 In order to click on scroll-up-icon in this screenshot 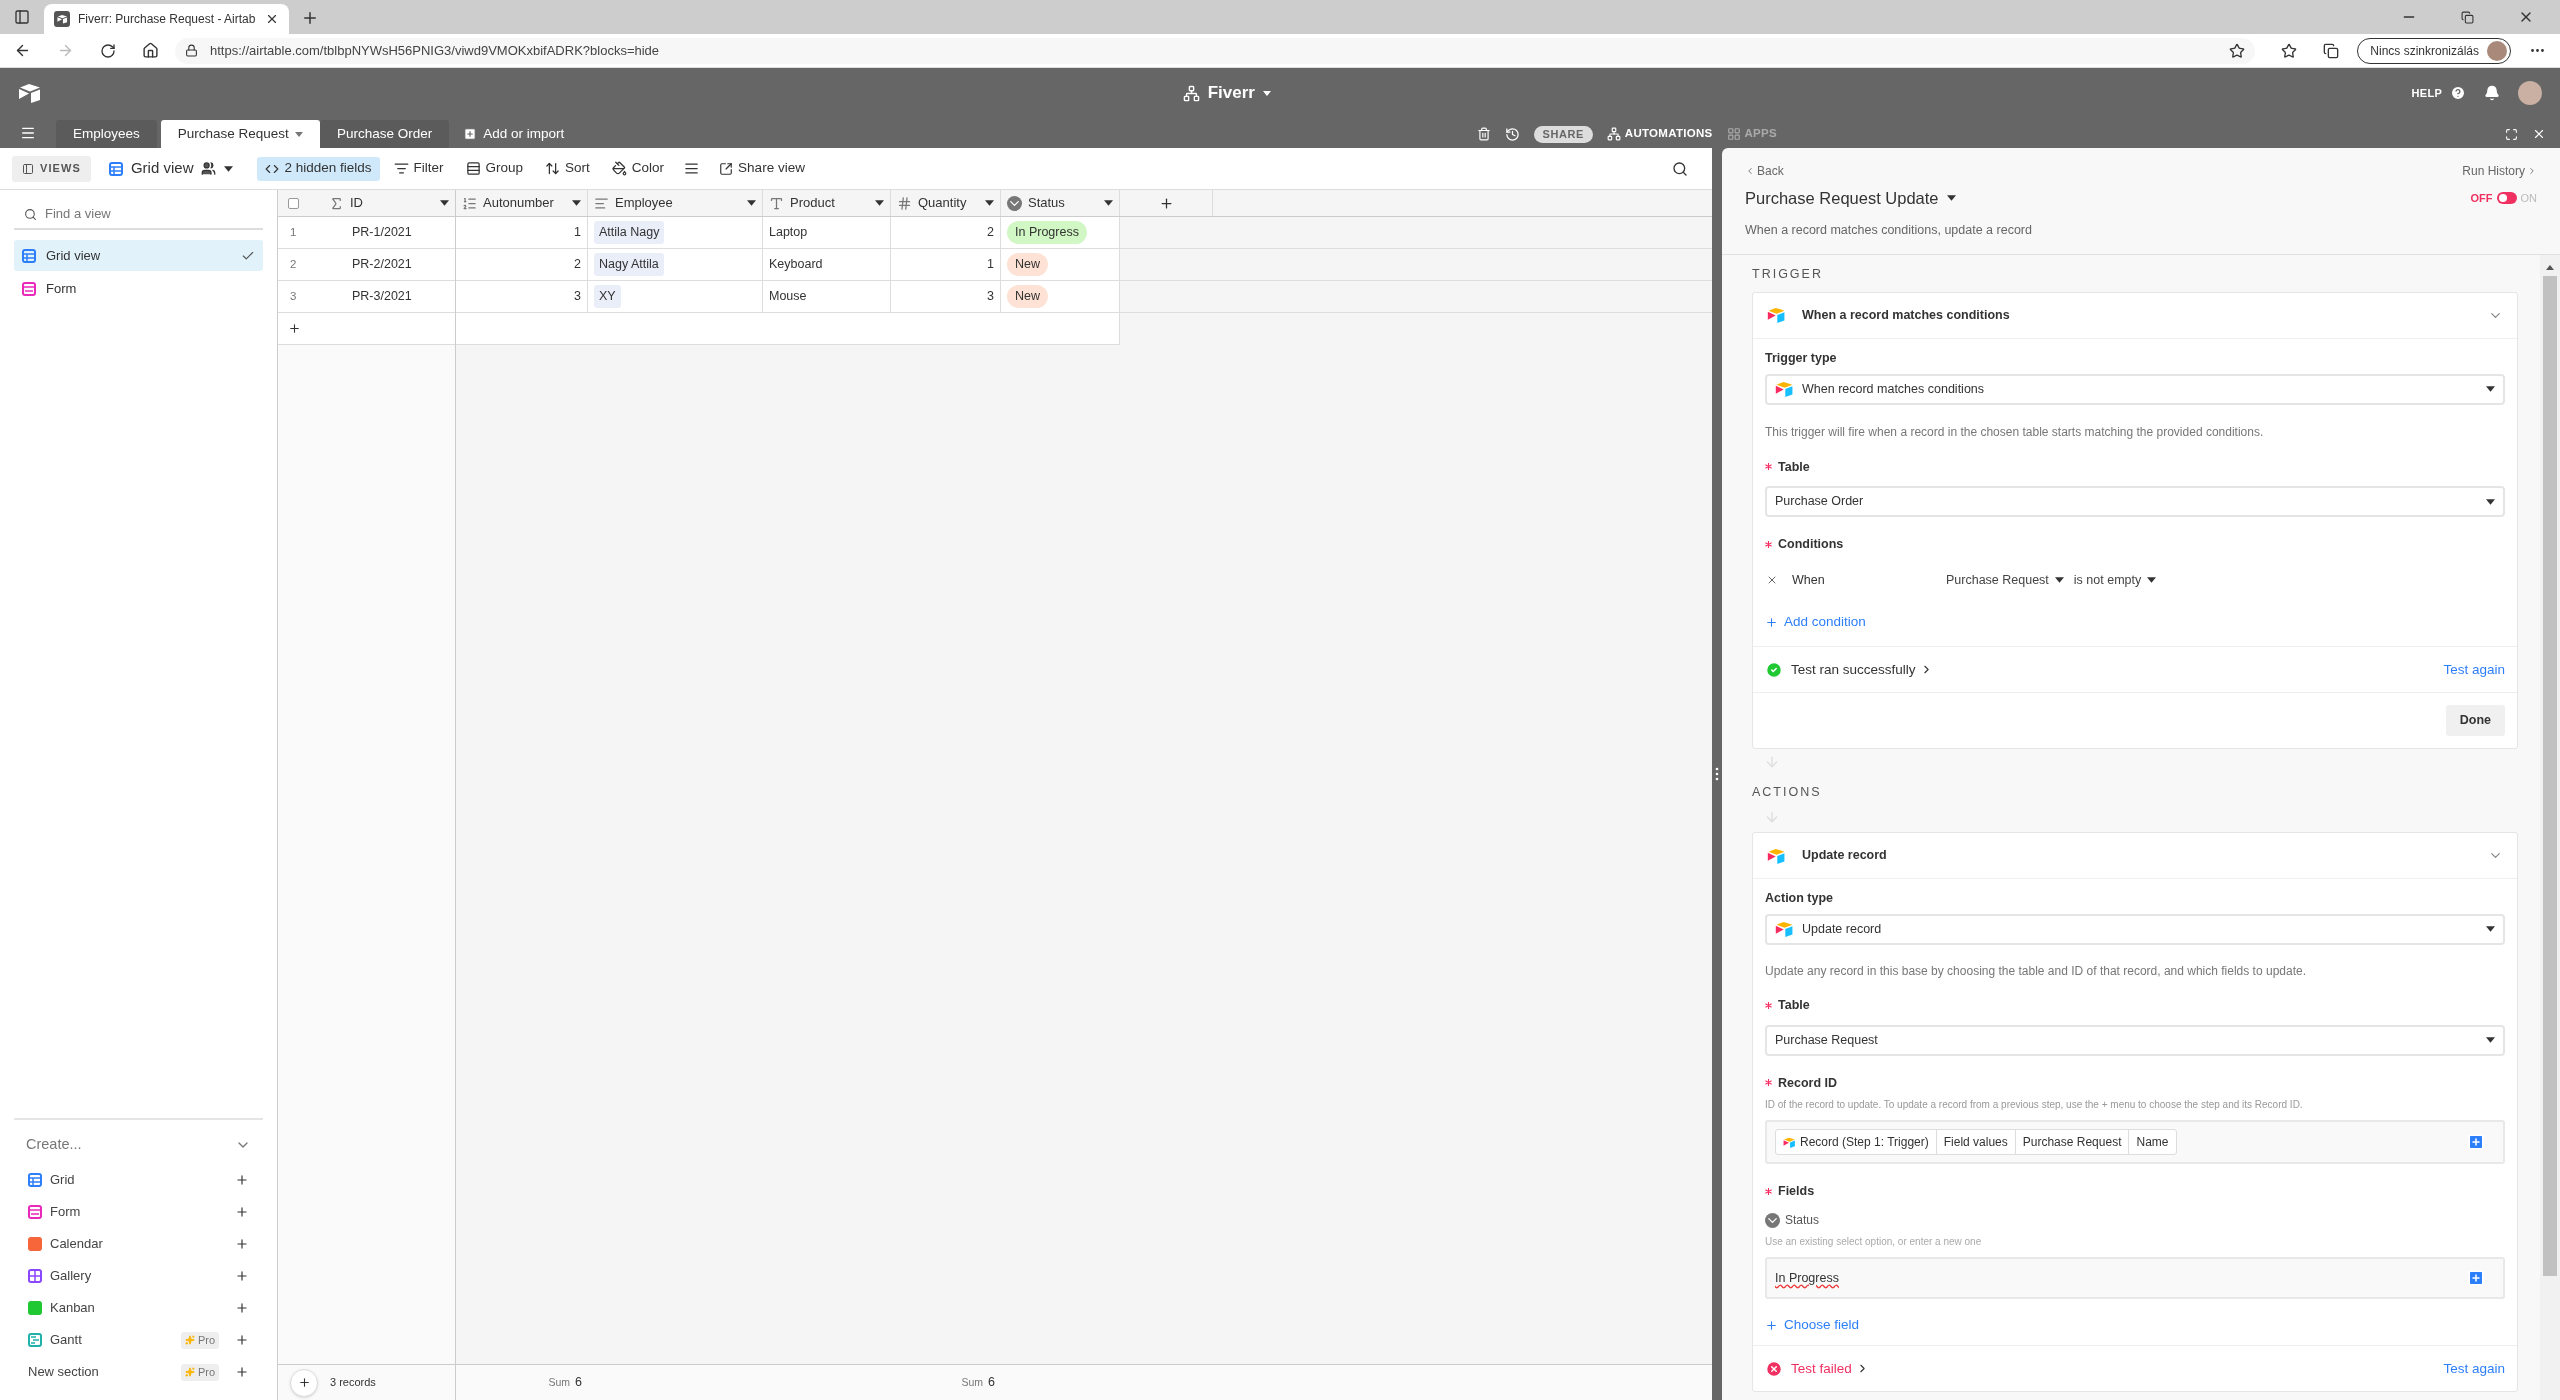, I will do `click(2550, 267)`.